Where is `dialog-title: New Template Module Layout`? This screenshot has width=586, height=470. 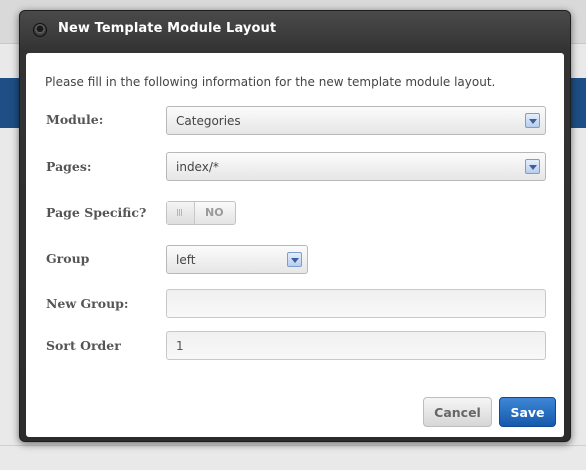 dialog-title: New Template Module Layout is located at coordinates (167, 28).